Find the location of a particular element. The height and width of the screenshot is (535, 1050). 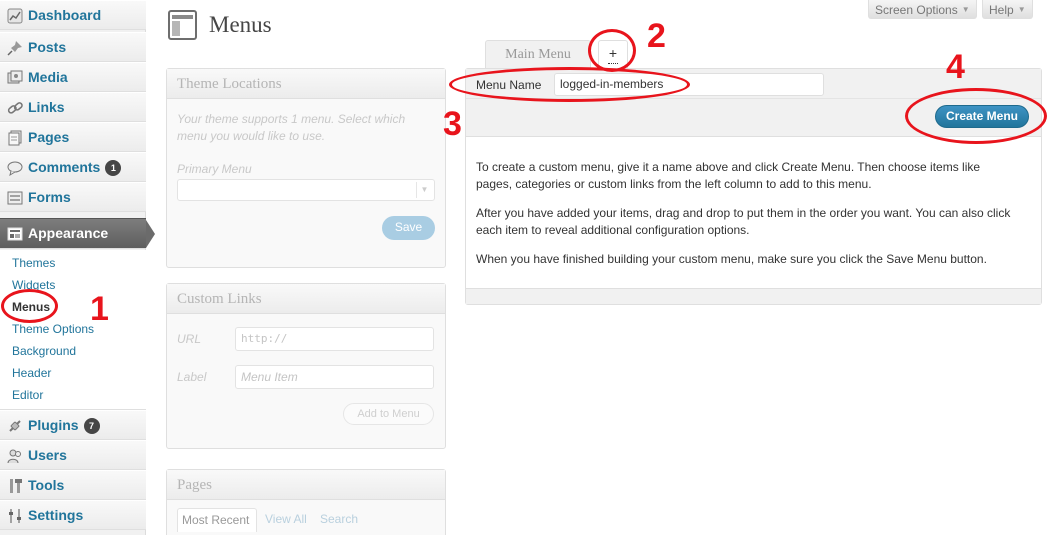

add-to-menu-button: Add to Menu is located at coordinates (388, 414).